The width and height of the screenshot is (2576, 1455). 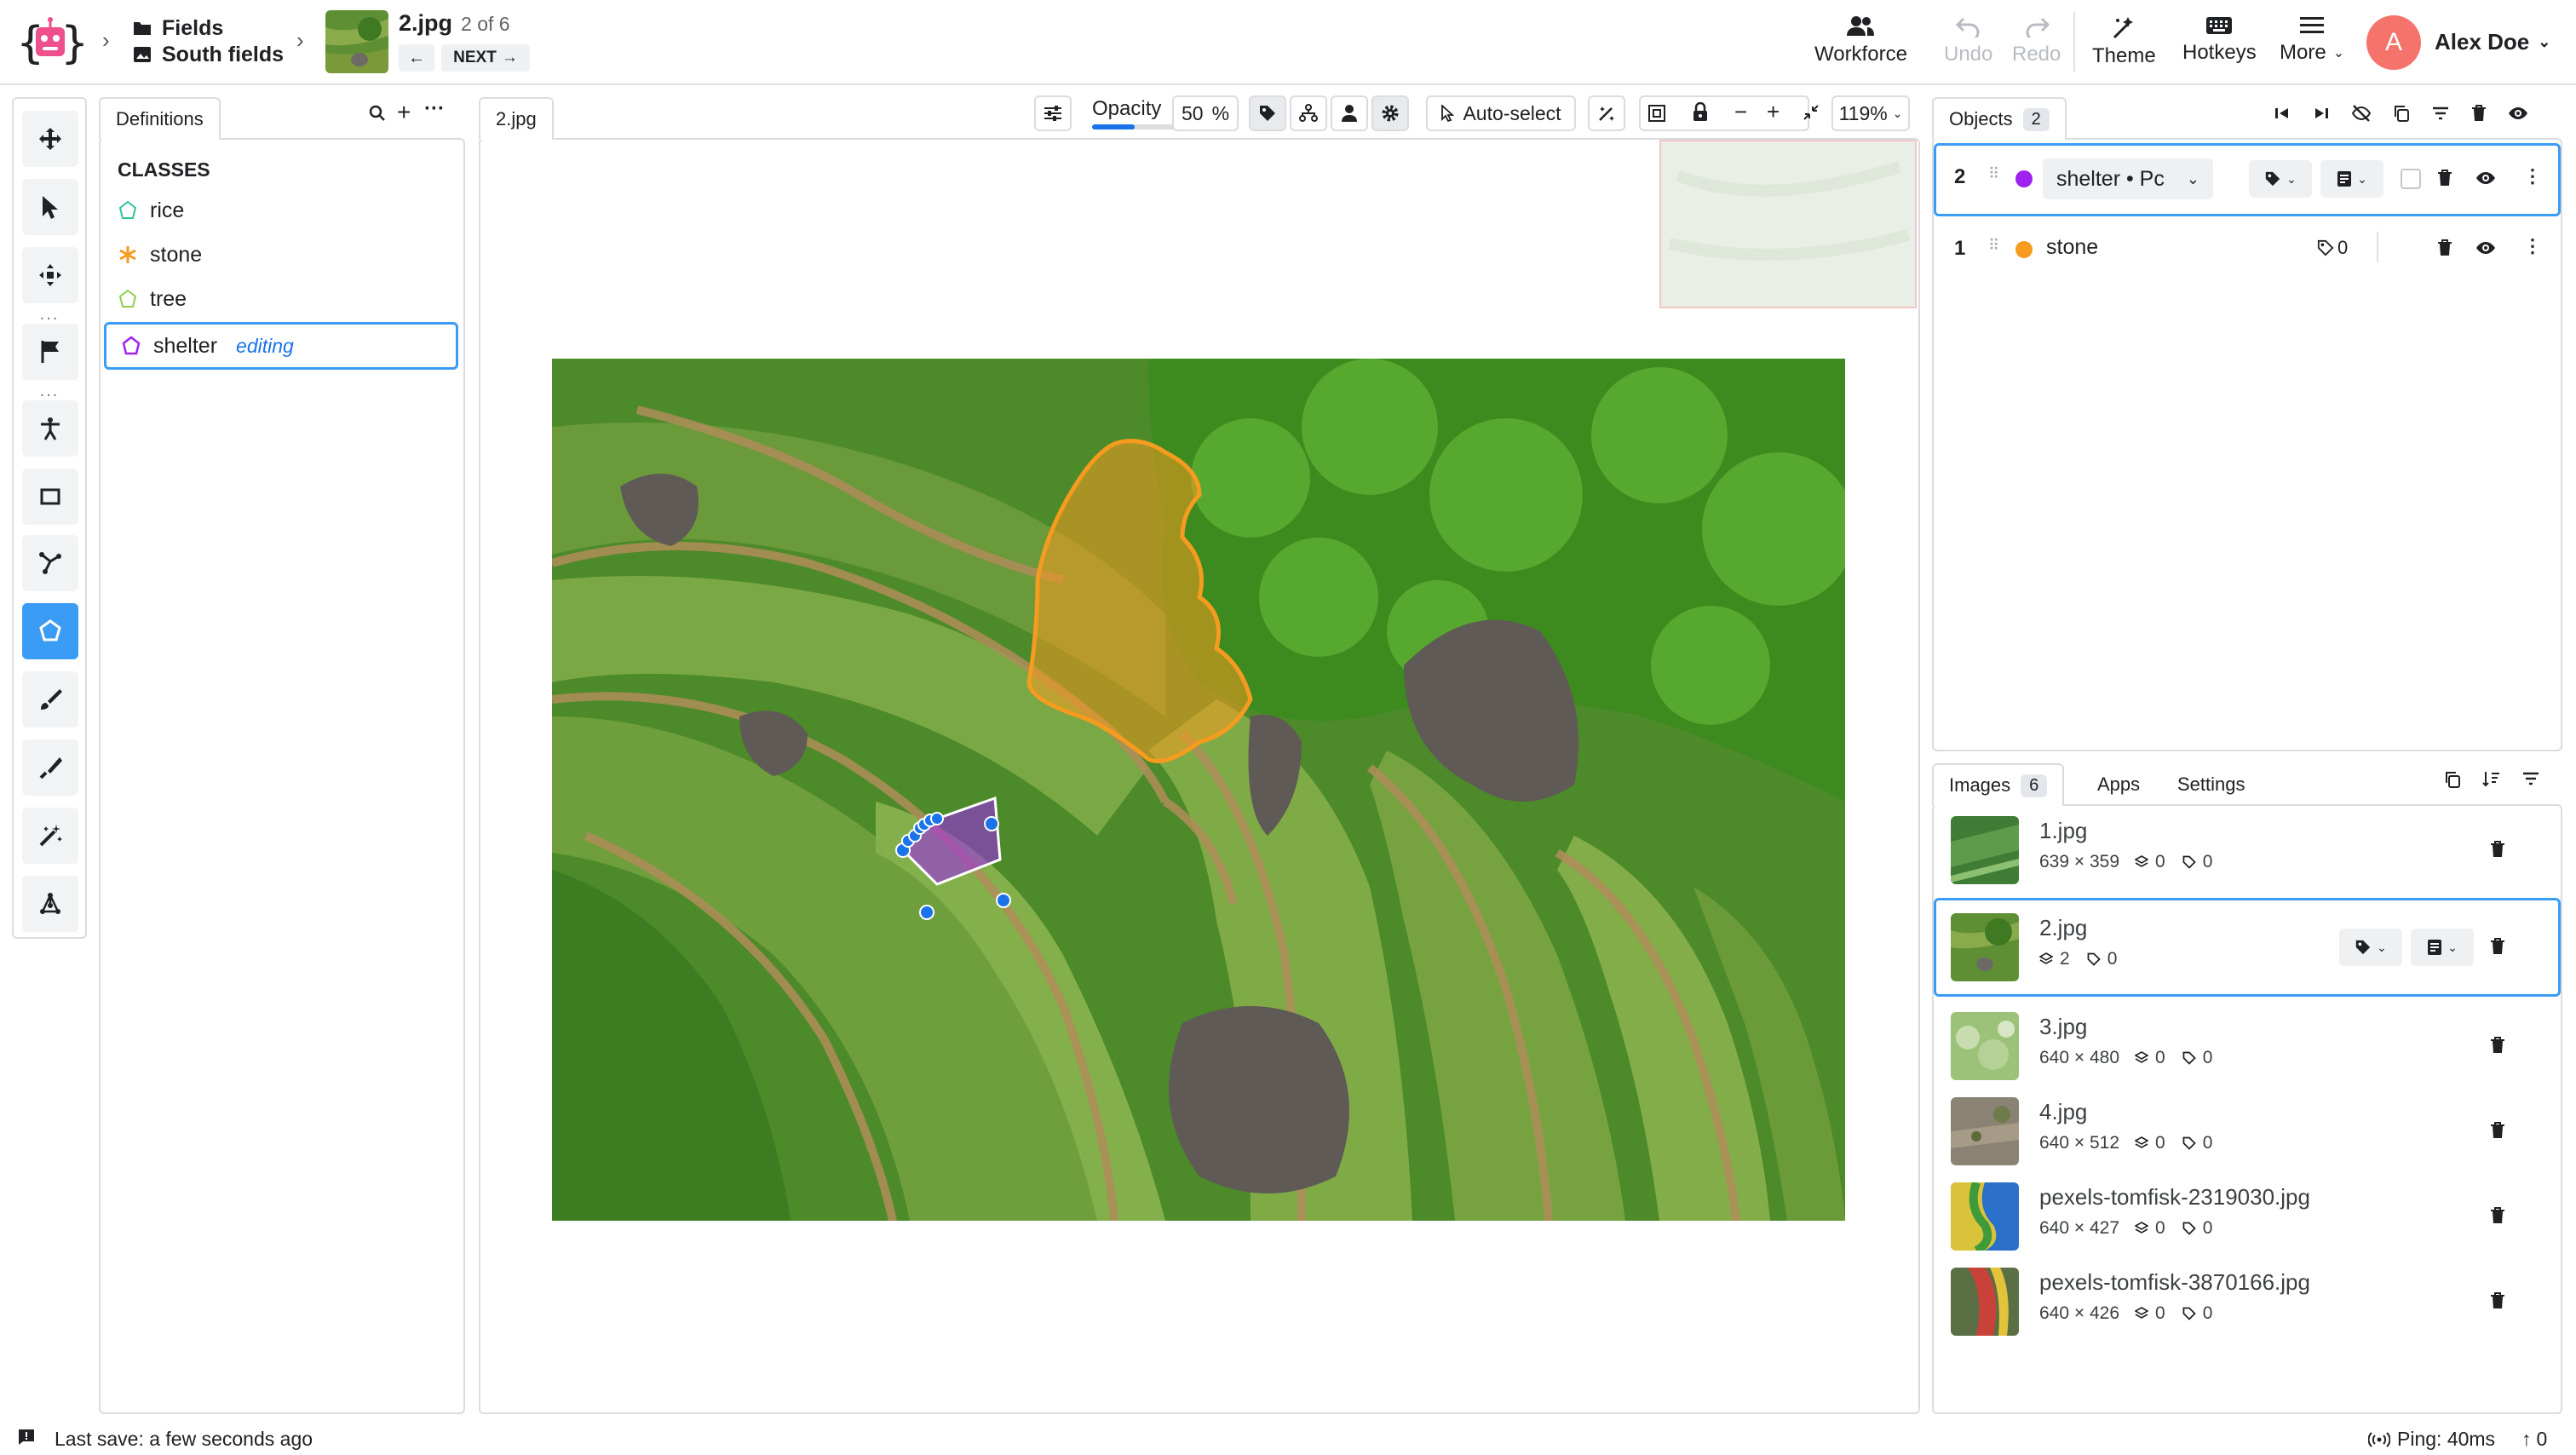 I want to click on opacity-slider, so click(x=1134, y=127).